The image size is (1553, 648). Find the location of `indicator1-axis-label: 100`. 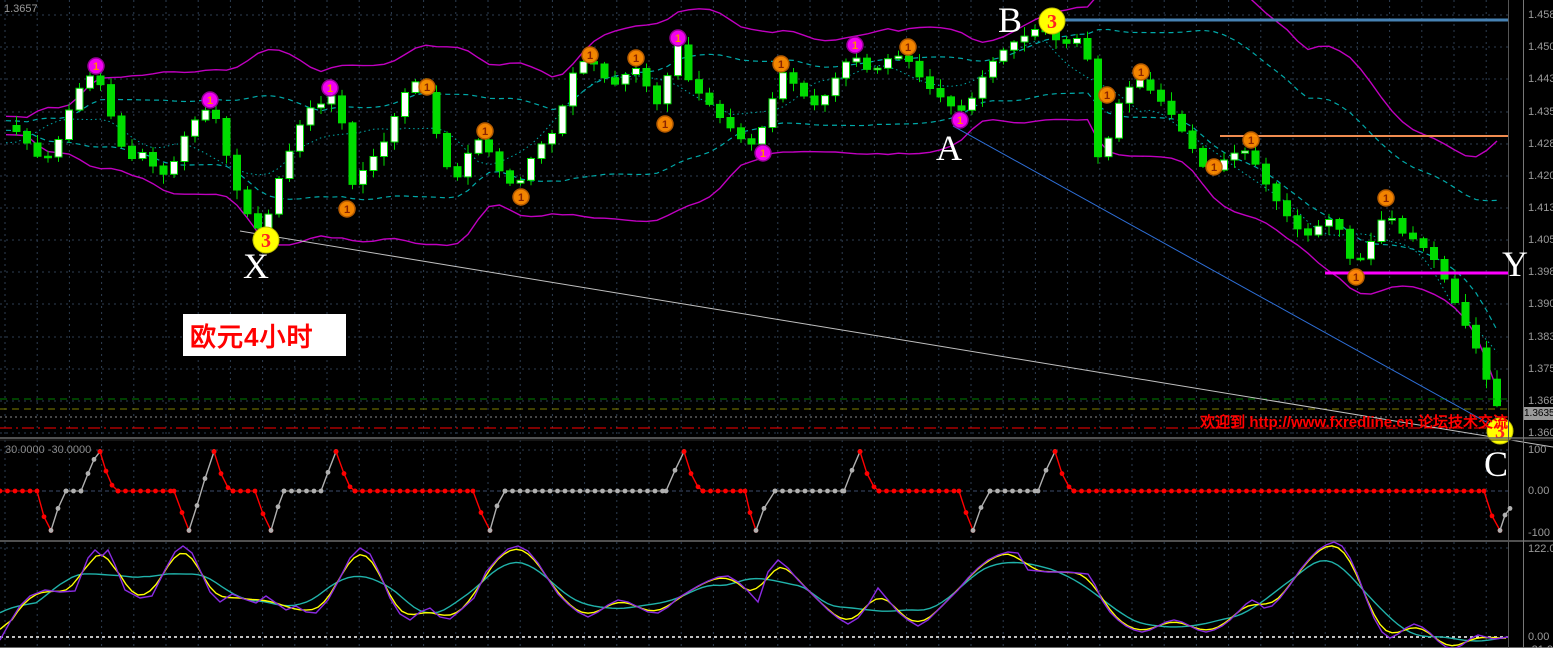

indicator1-axis-label: 100 is located at coordinates (1537, 450).